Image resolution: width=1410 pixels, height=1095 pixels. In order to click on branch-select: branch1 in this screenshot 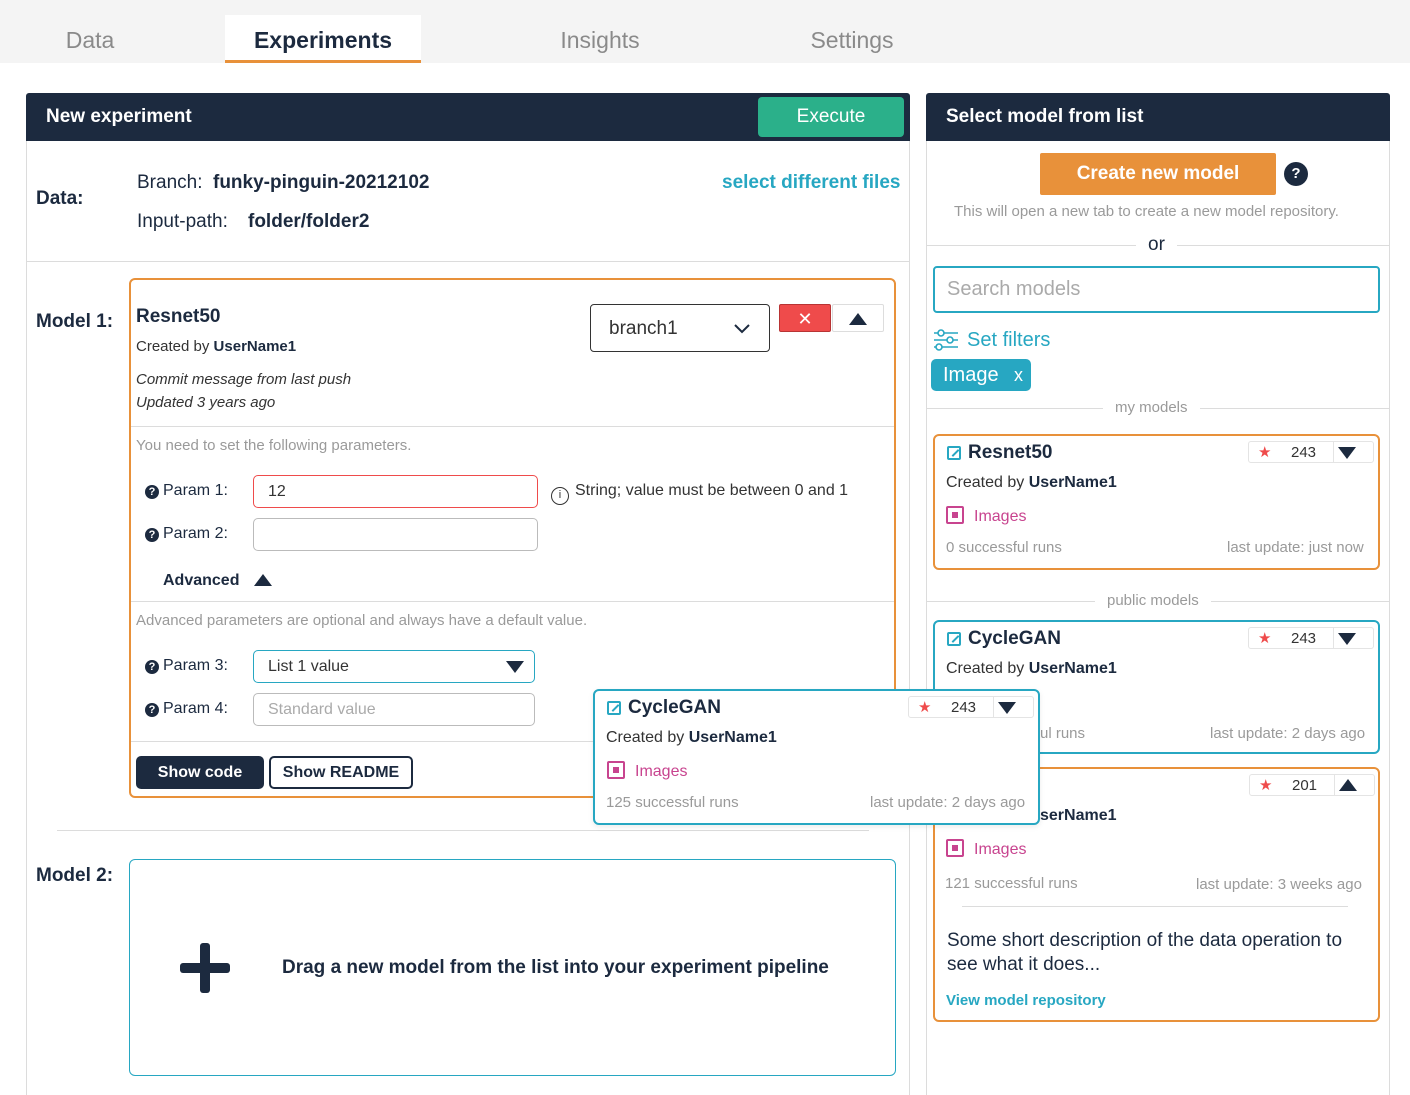, I will do `click(680, 328)`.